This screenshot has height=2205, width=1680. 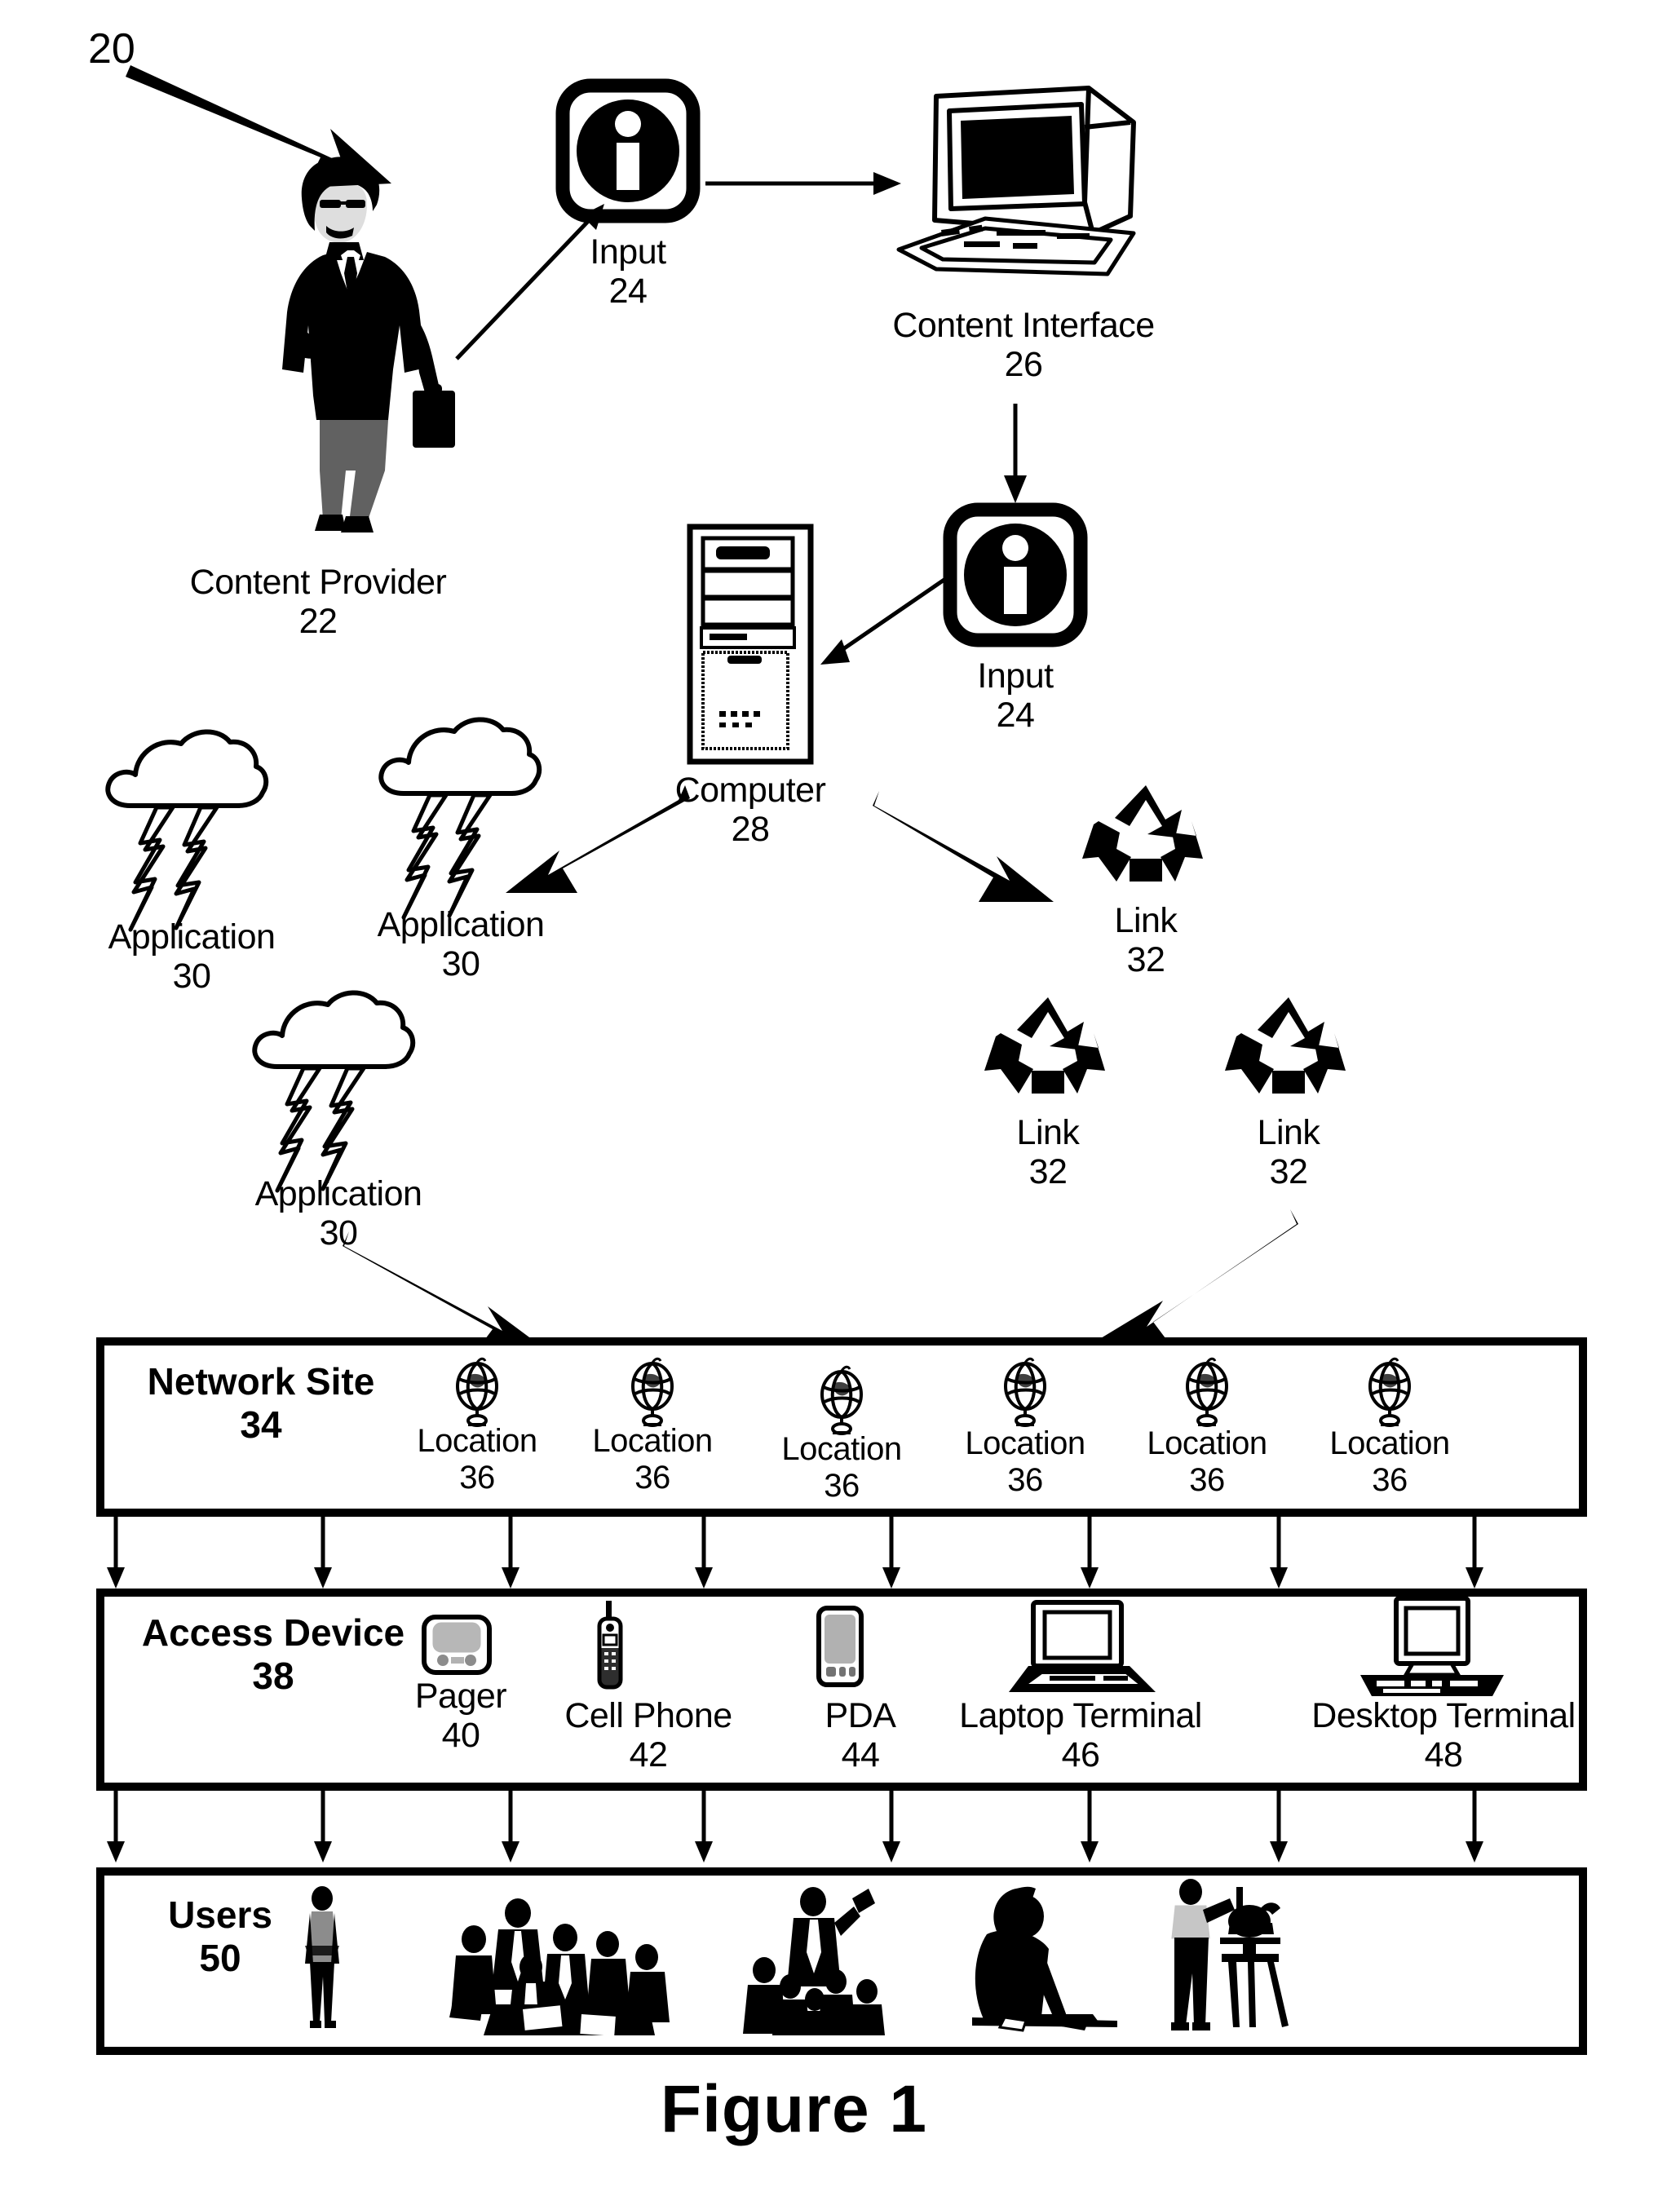 What do you see at coordinates (1080, 1648) in the screenshot?
I see `laptop-icon` at bounding box center [1080, 1648].